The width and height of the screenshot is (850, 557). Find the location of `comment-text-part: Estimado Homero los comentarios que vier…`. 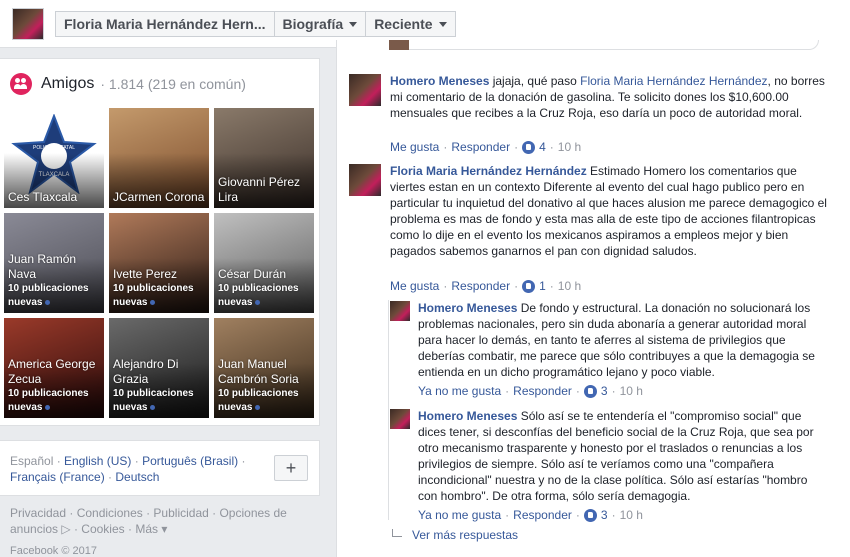

comment-text-part: Estimado Homero los comentarios que vier… is located at coordinates (608, 211).